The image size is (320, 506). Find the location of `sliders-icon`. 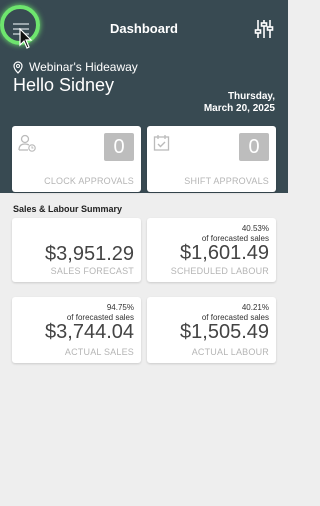

sliders-icon is located at coordinates (264, 29).